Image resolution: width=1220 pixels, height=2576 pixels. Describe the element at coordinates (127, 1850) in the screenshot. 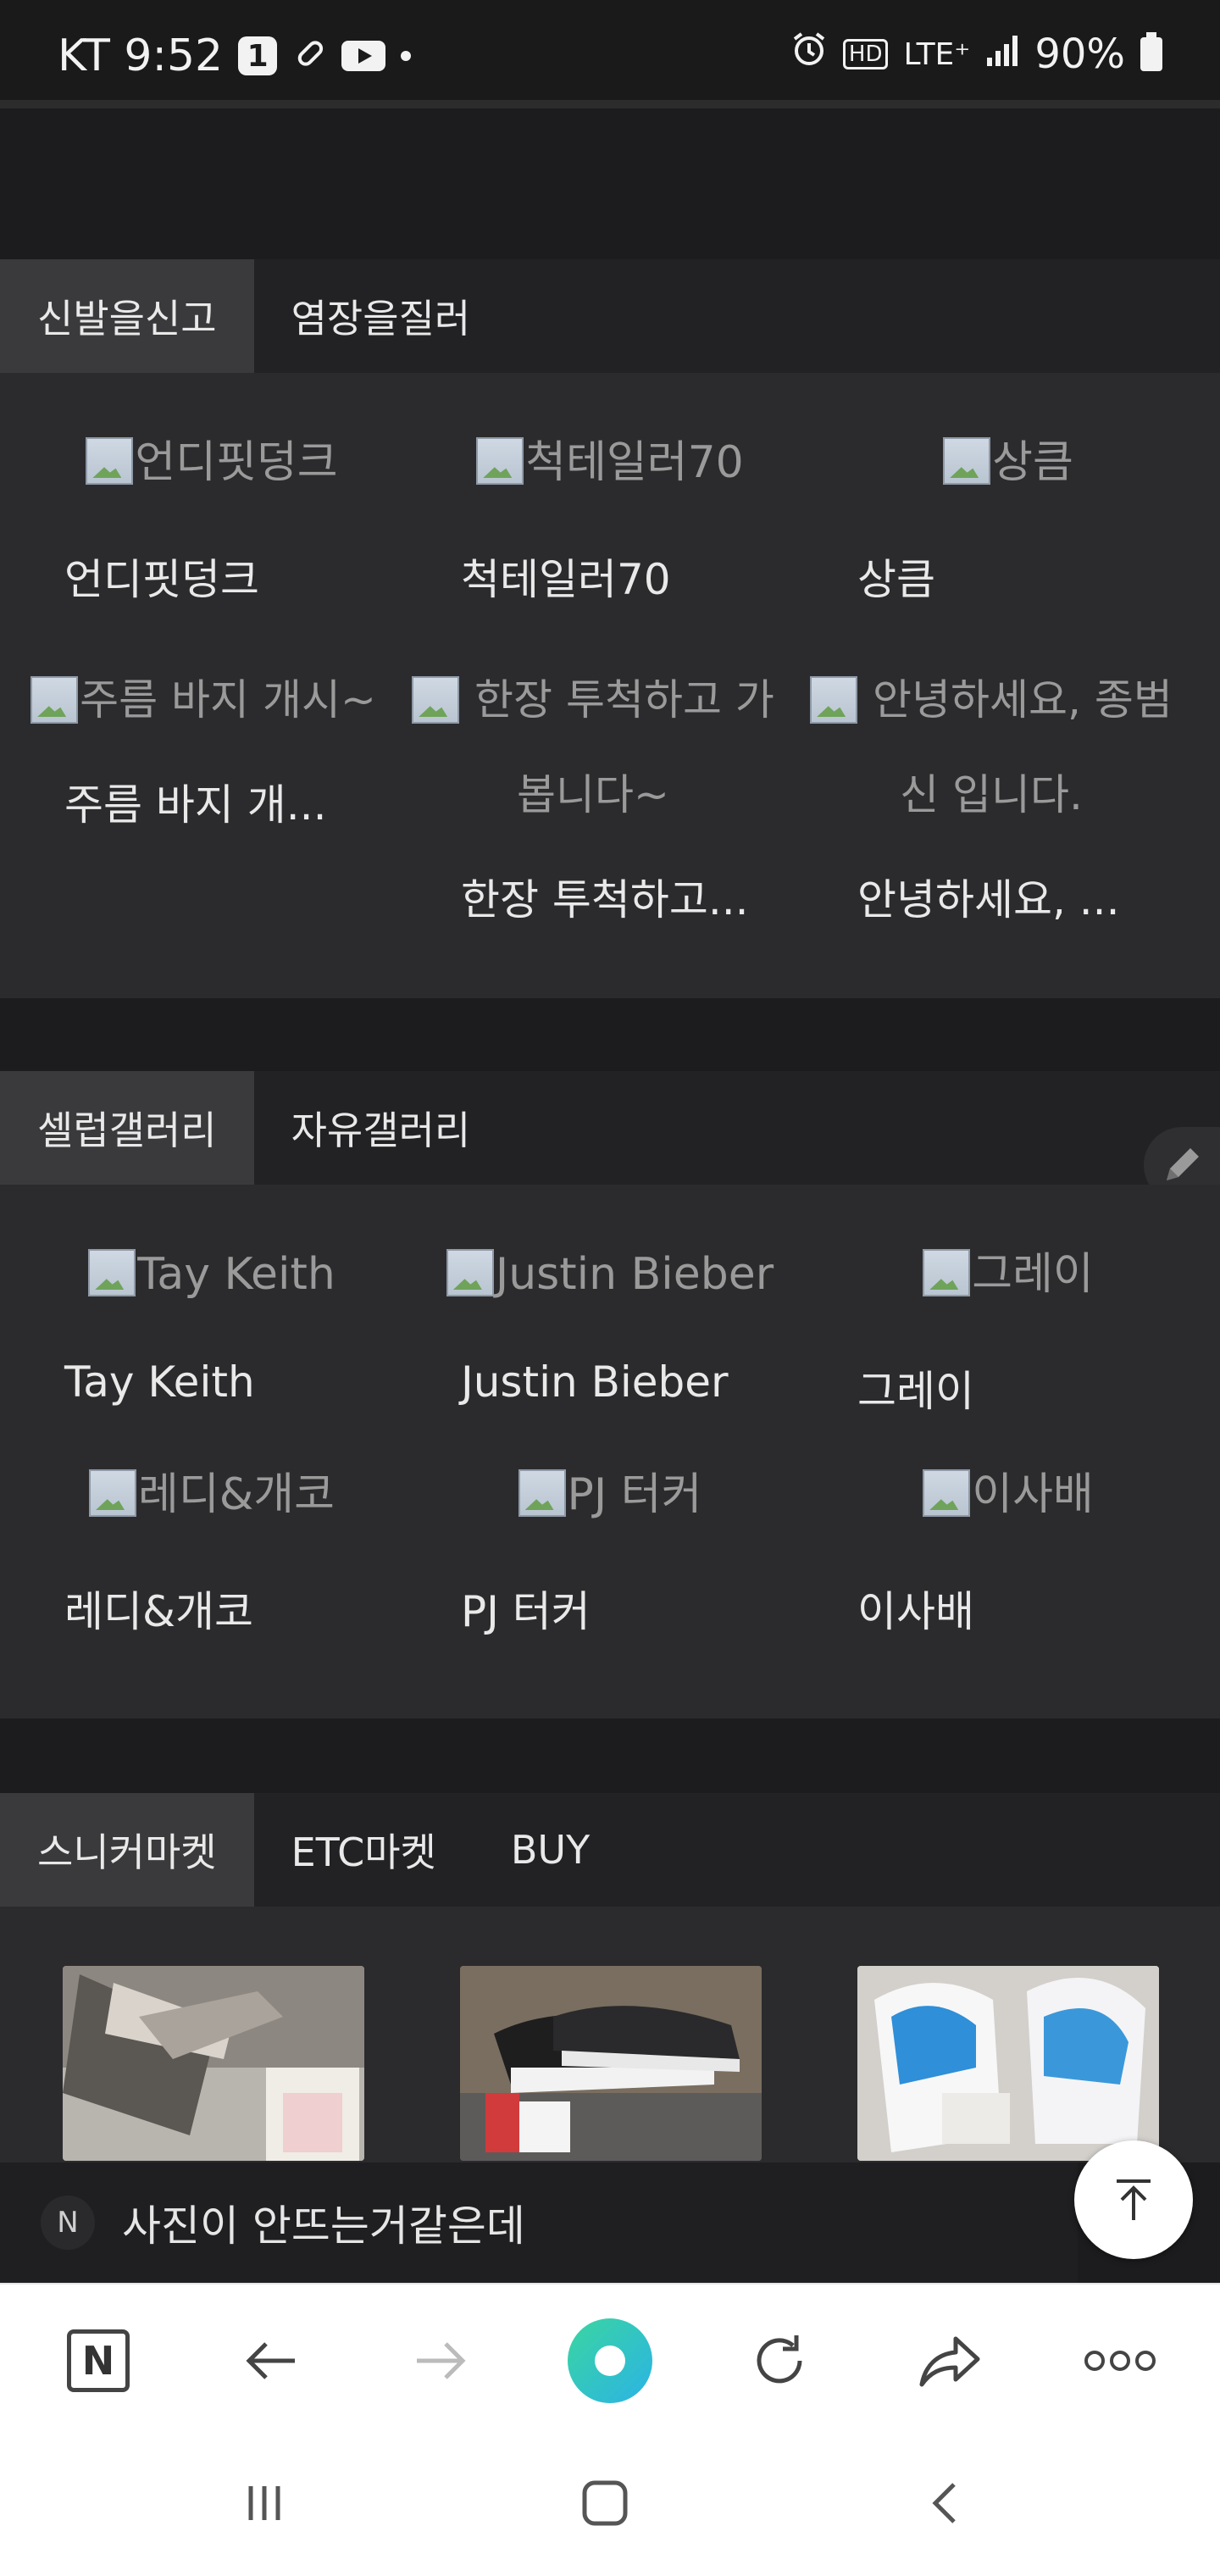

I see `tab-sneaker-market: 스니커마켓` at that location.